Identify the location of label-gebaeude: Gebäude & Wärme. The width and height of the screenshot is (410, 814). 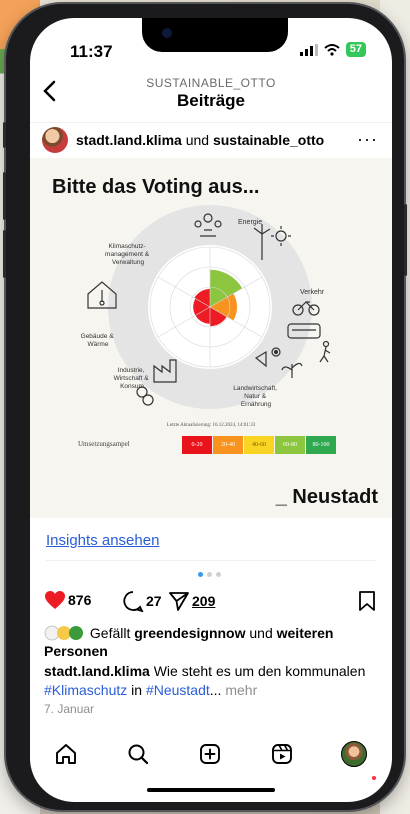
(98, 340).